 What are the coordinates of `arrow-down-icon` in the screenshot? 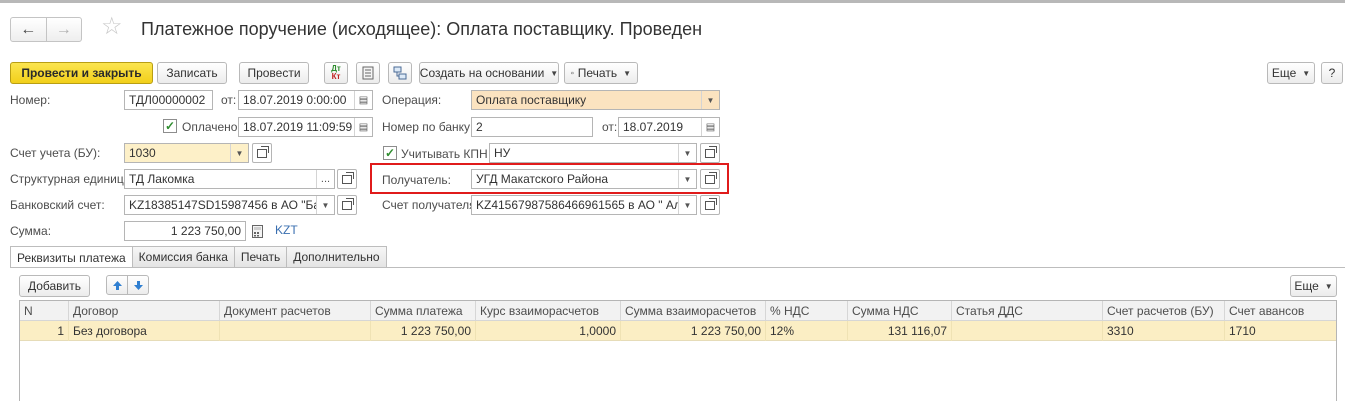 It's located at (138, 285).